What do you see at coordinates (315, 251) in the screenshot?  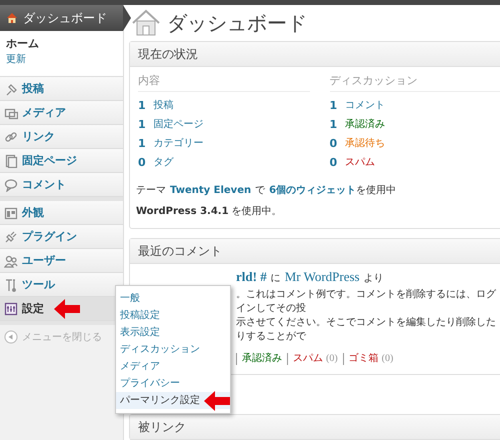 I see `widget-title: 最近のコメント` at bounding box center [315, 251].